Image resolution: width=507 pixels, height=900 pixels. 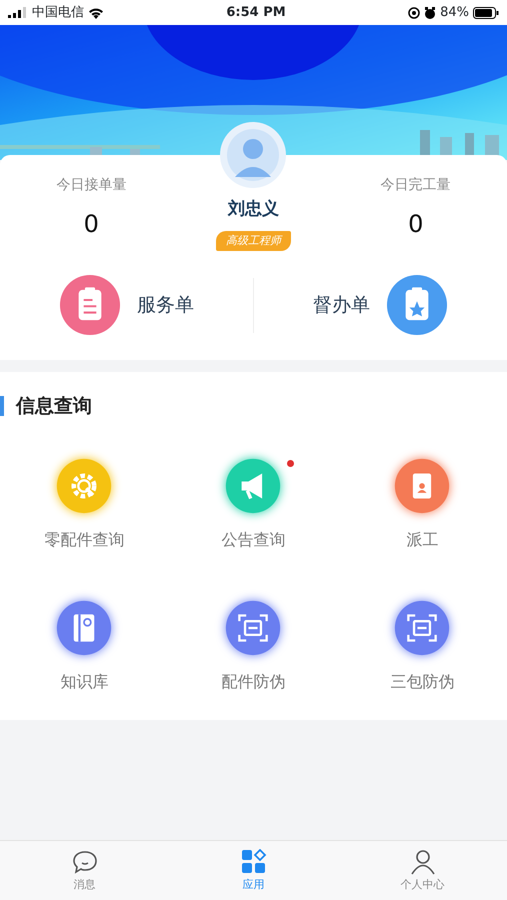 I want to click on stat-label: 今日接单量, so click(x=91, y=185).